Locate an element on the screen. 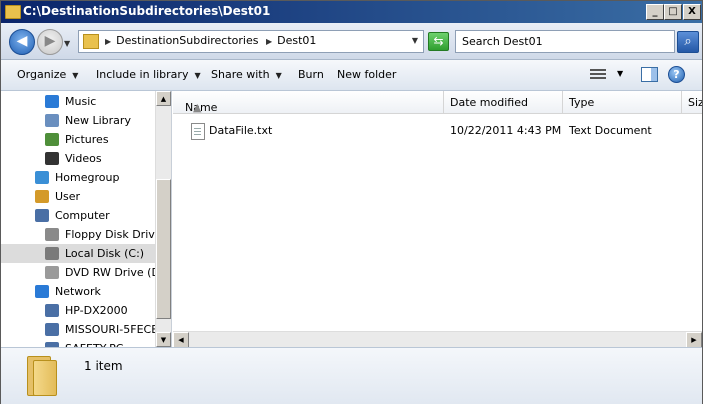  sidebar-item: Pictures is located at coordinates (78, 139).